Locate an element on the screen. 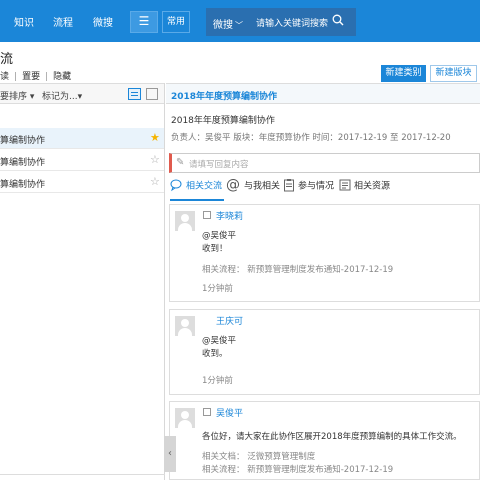 The width and height of the screenshot is (480, 480). post-body: 收到。 is located at coordinates (215, 354).